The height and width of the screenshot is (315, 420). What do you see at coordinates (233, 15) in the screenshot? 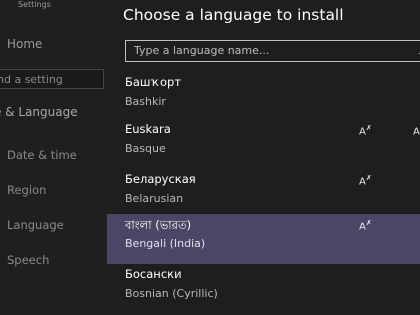
I see `page-title: Choose a language to install` at bounding box center [233, 15].